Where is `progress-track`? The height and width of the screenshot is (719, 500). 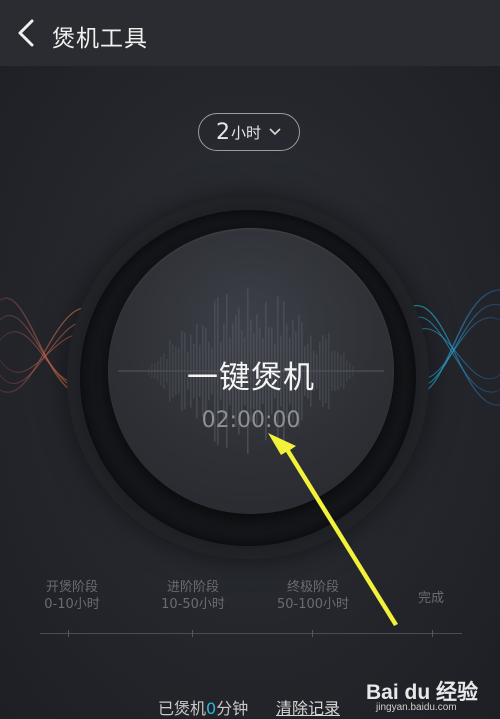
progress-track is located at coordinates (251, 633).